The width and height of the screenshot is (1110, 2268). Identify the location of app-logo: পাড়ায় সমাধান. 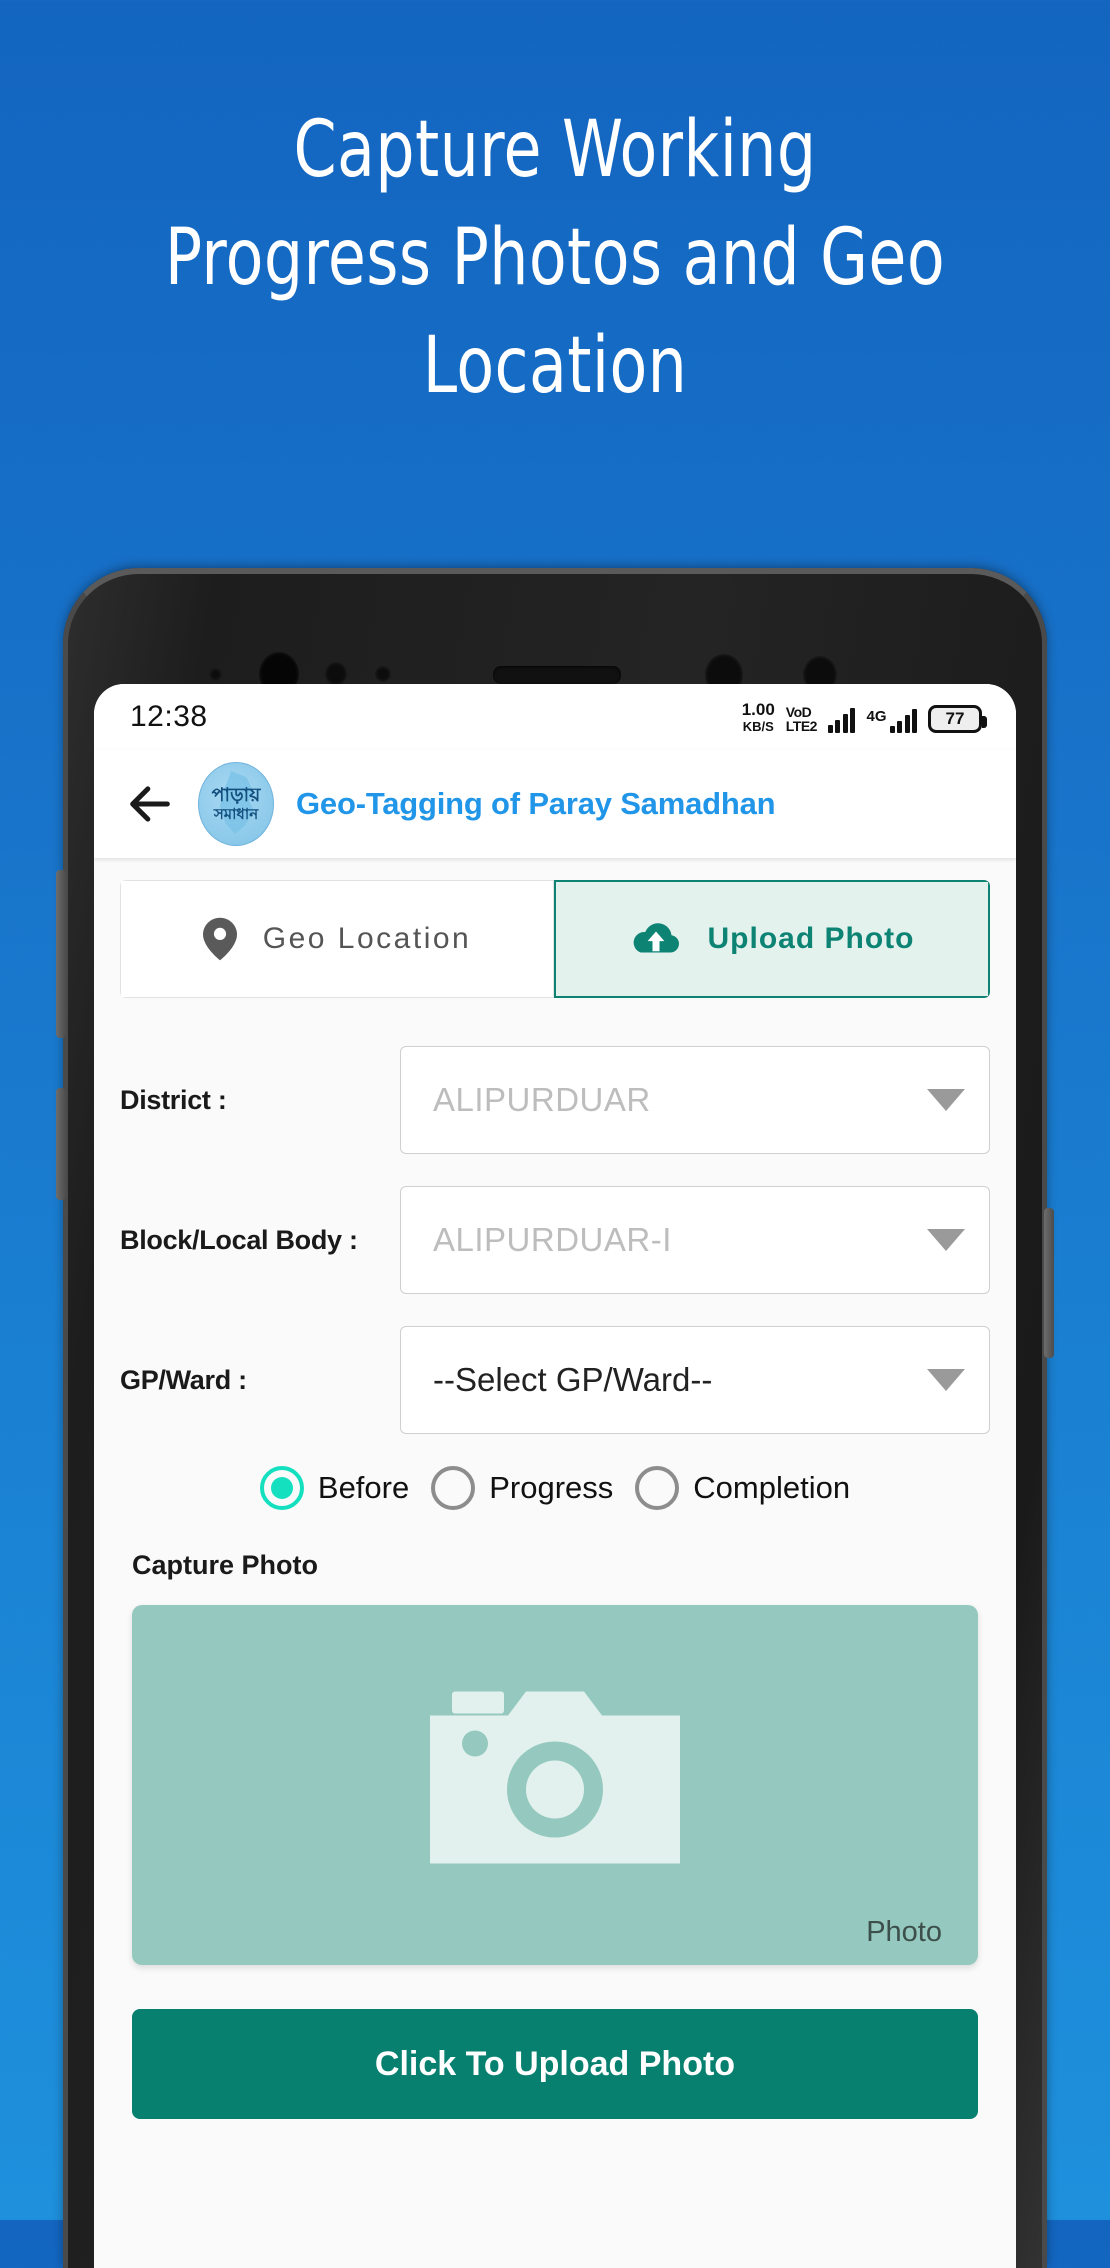
(236, 804).